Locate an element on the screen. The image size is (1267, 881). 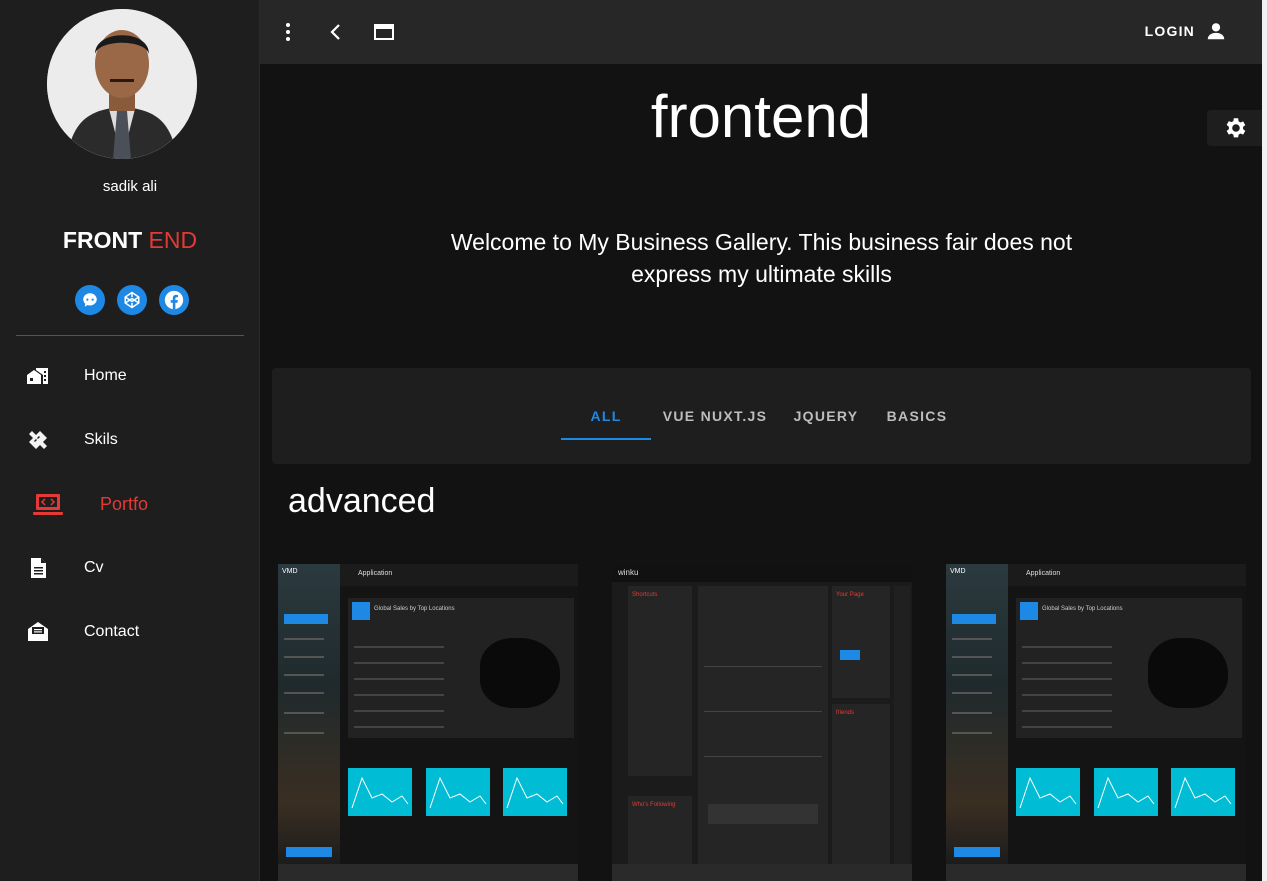
page-title: frontend is located at coordinates (761, 116).